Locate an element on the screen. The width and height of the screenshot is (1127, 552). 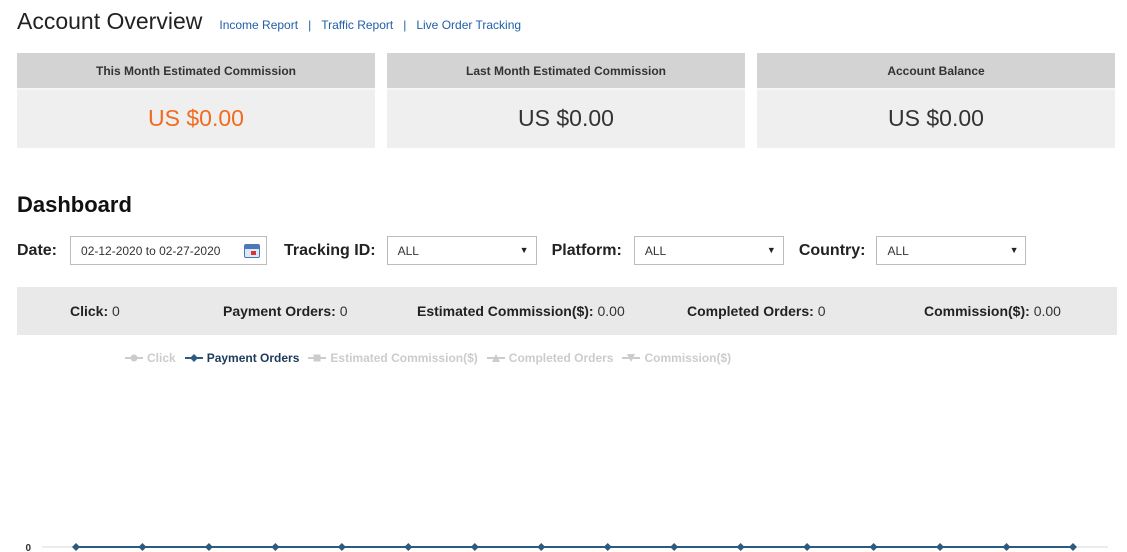
stat-label: Commission($): is located at coordinates (977, 311).